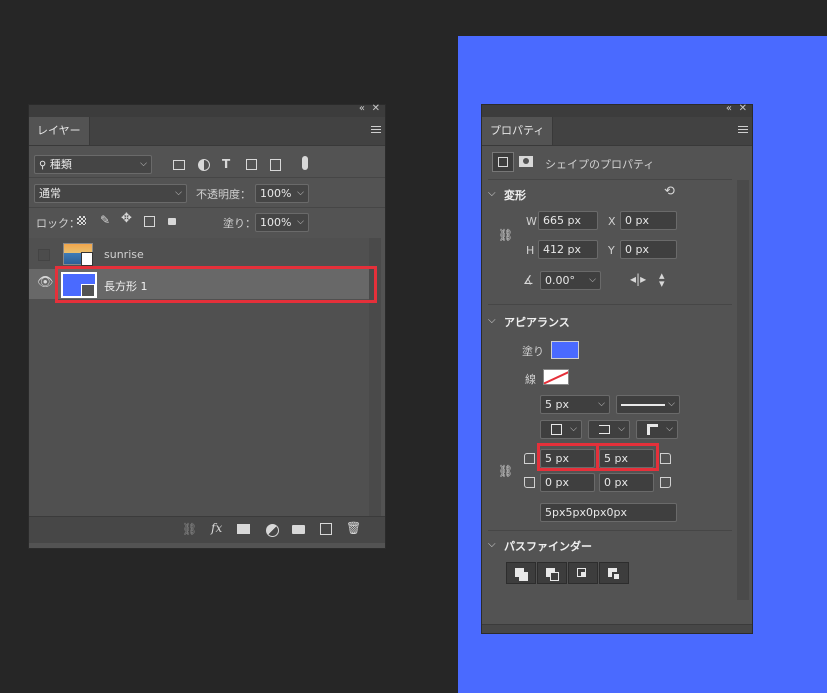  I want to click on opacity-label: 不透明度：, so click(223, 194).